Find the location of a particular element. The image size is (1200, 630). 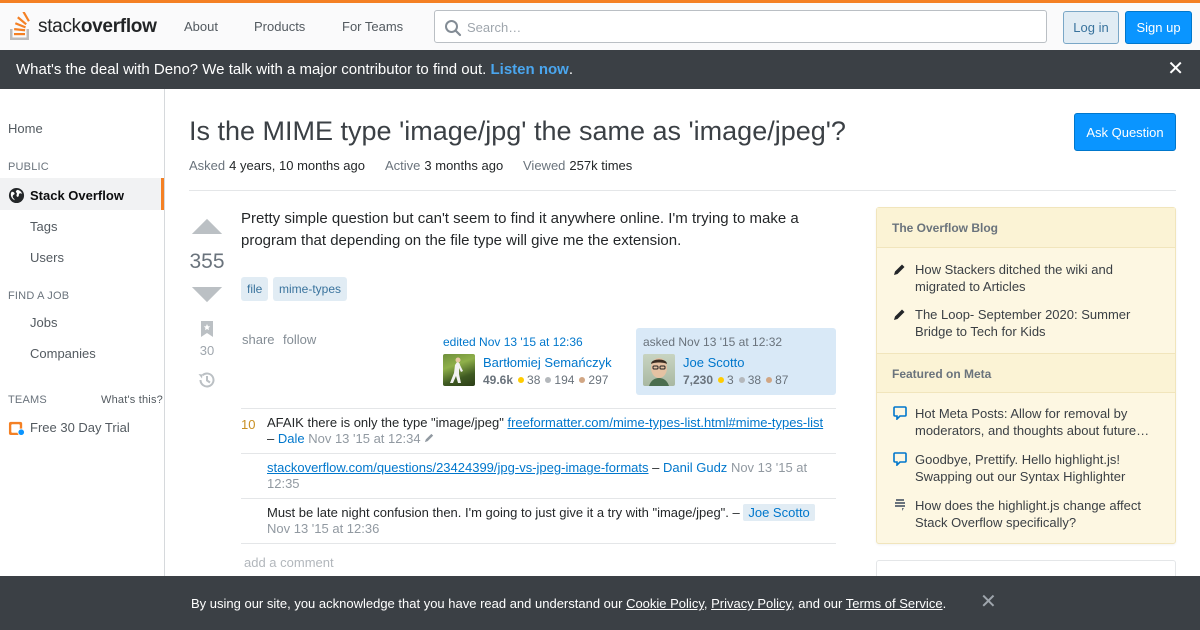

briefcase-icon is located at coordinates (16, 428).